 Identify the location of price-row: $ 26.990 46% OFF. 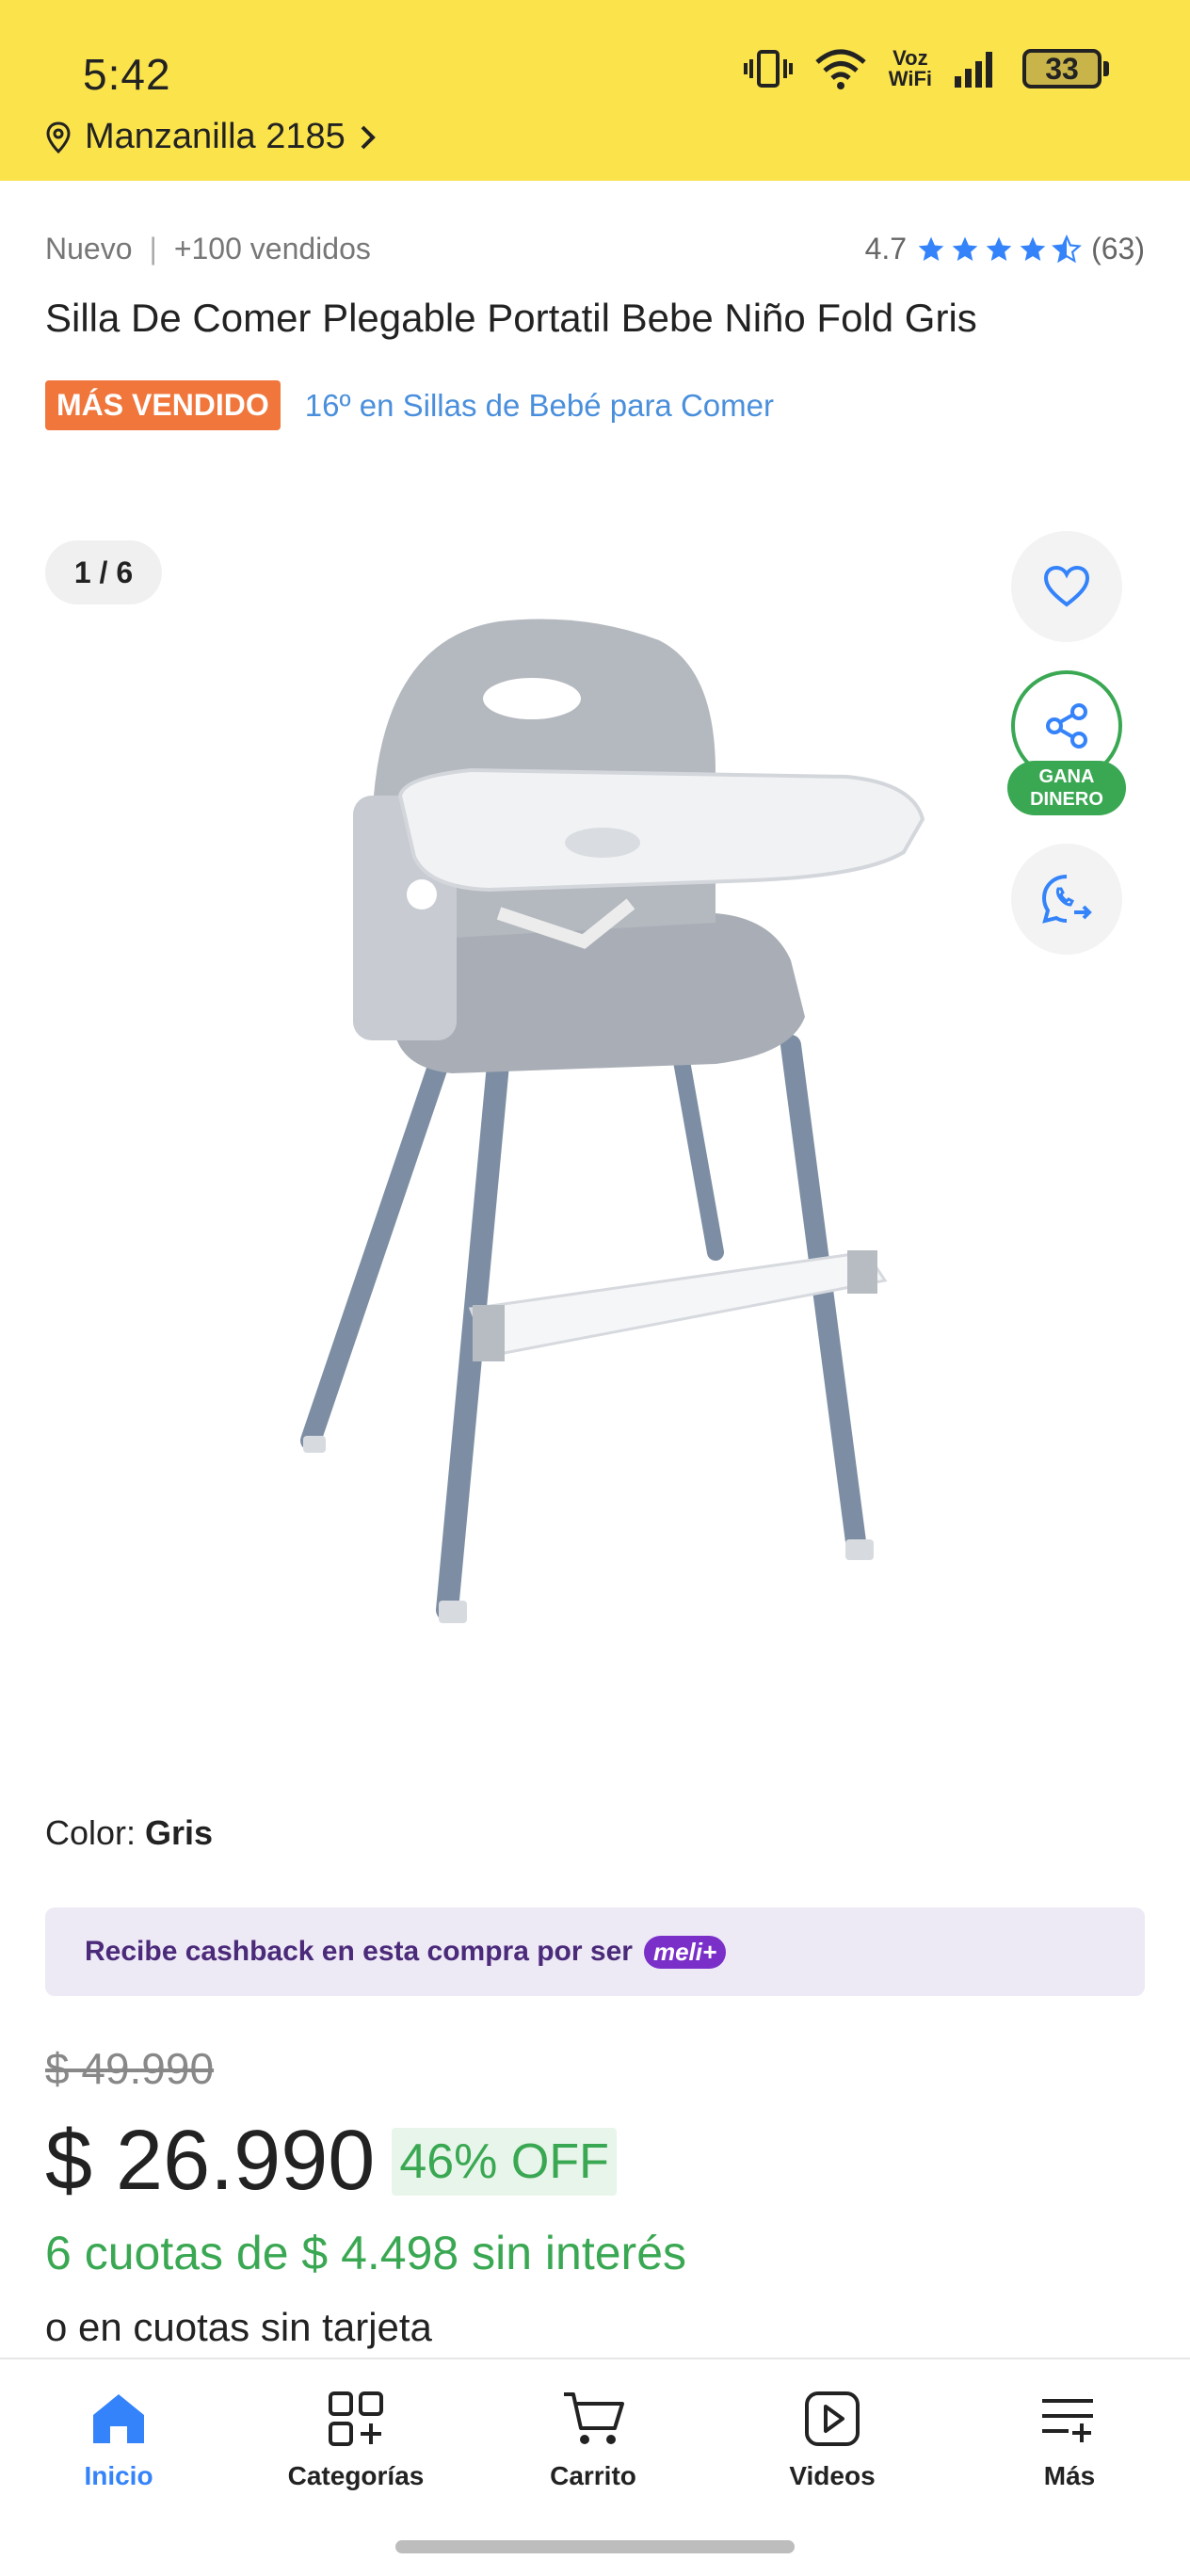
(331, 2161).